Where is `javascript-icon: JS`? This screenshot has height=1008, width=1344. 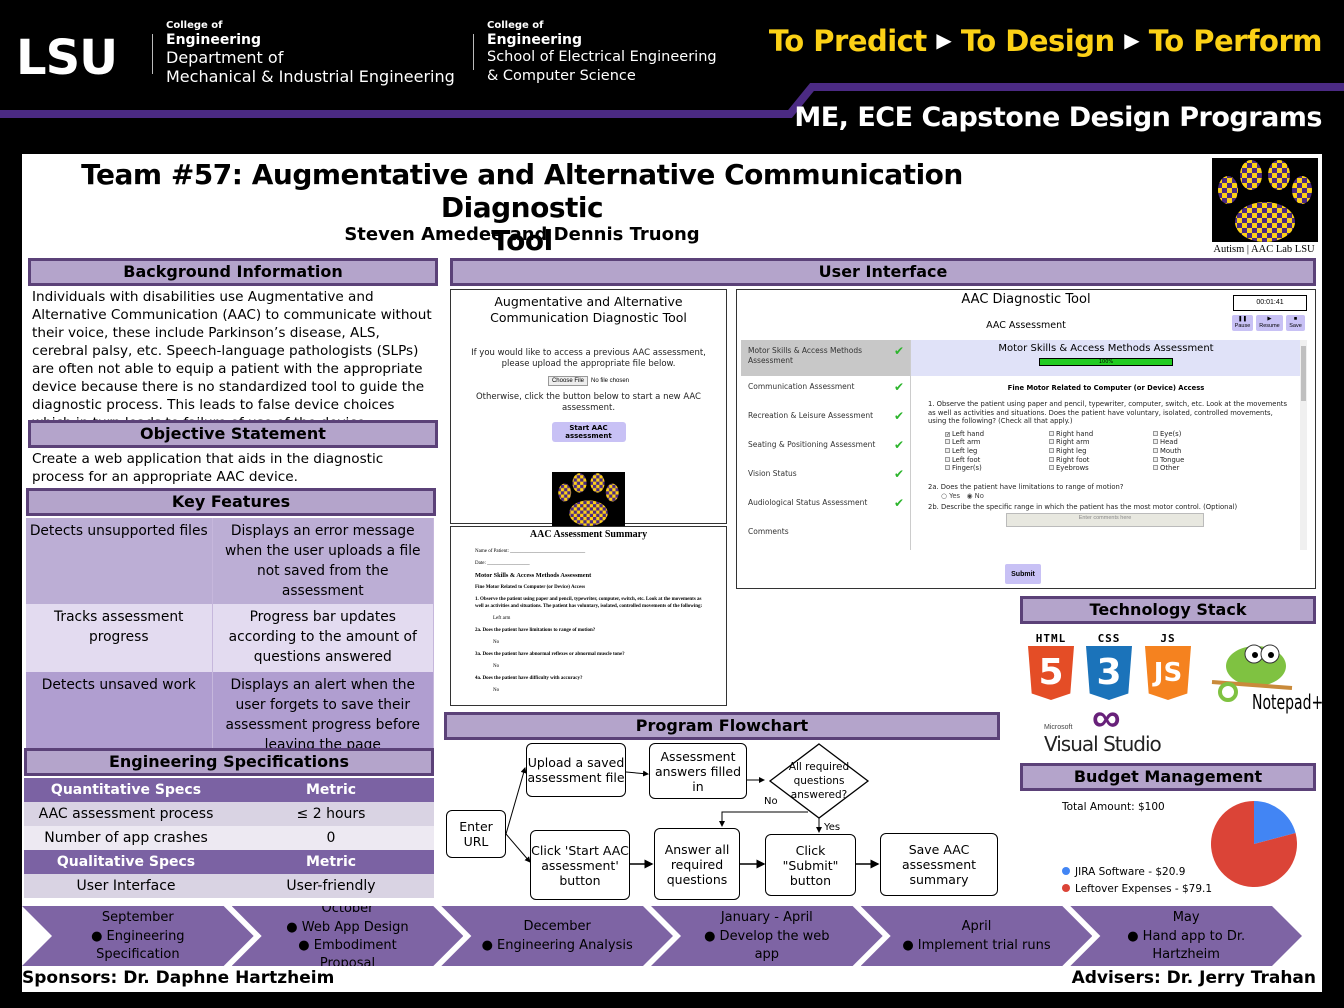 javascript-icon: JS is located at coordinates (1168, 673).